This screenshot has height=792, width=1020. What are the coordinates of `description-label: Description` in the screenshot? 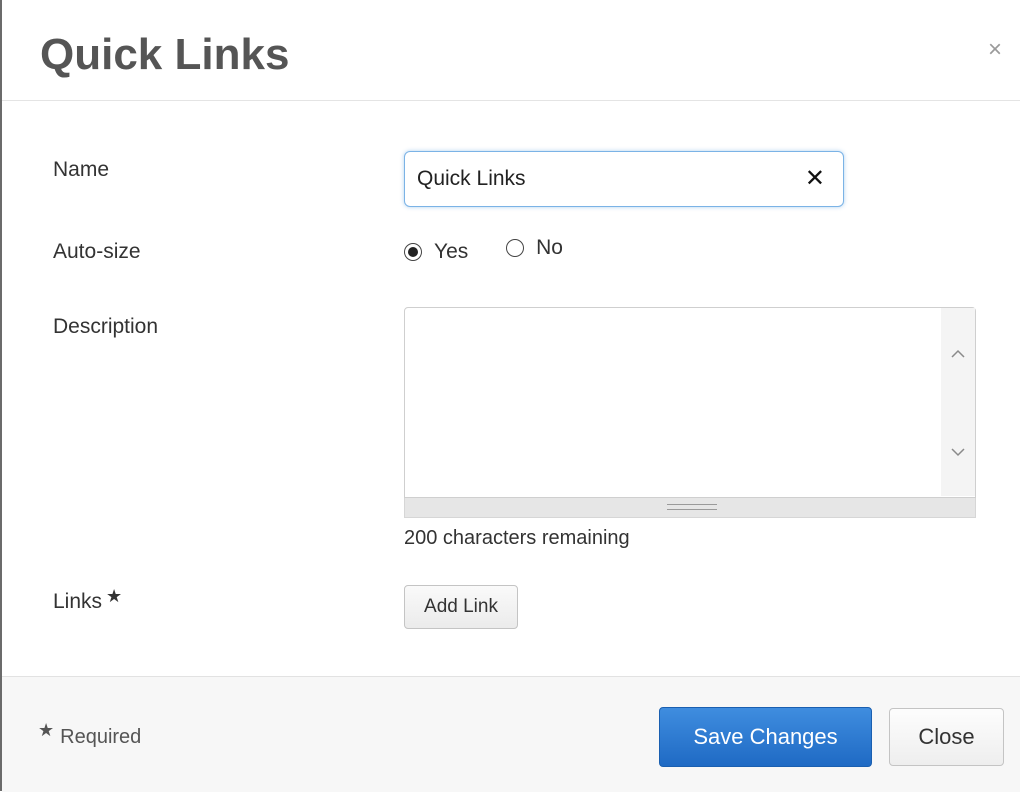 It's located at (106, 326).